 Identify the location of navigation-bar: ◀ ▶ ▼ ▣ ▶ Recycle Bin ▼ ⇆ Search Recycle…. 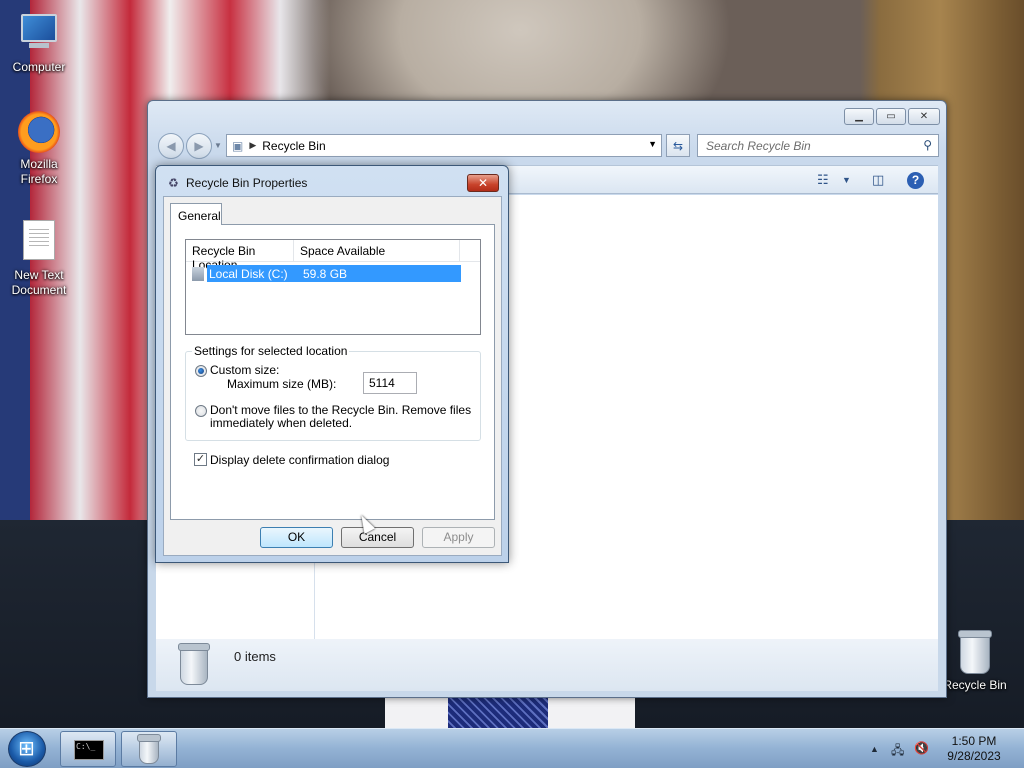
(547, 146).